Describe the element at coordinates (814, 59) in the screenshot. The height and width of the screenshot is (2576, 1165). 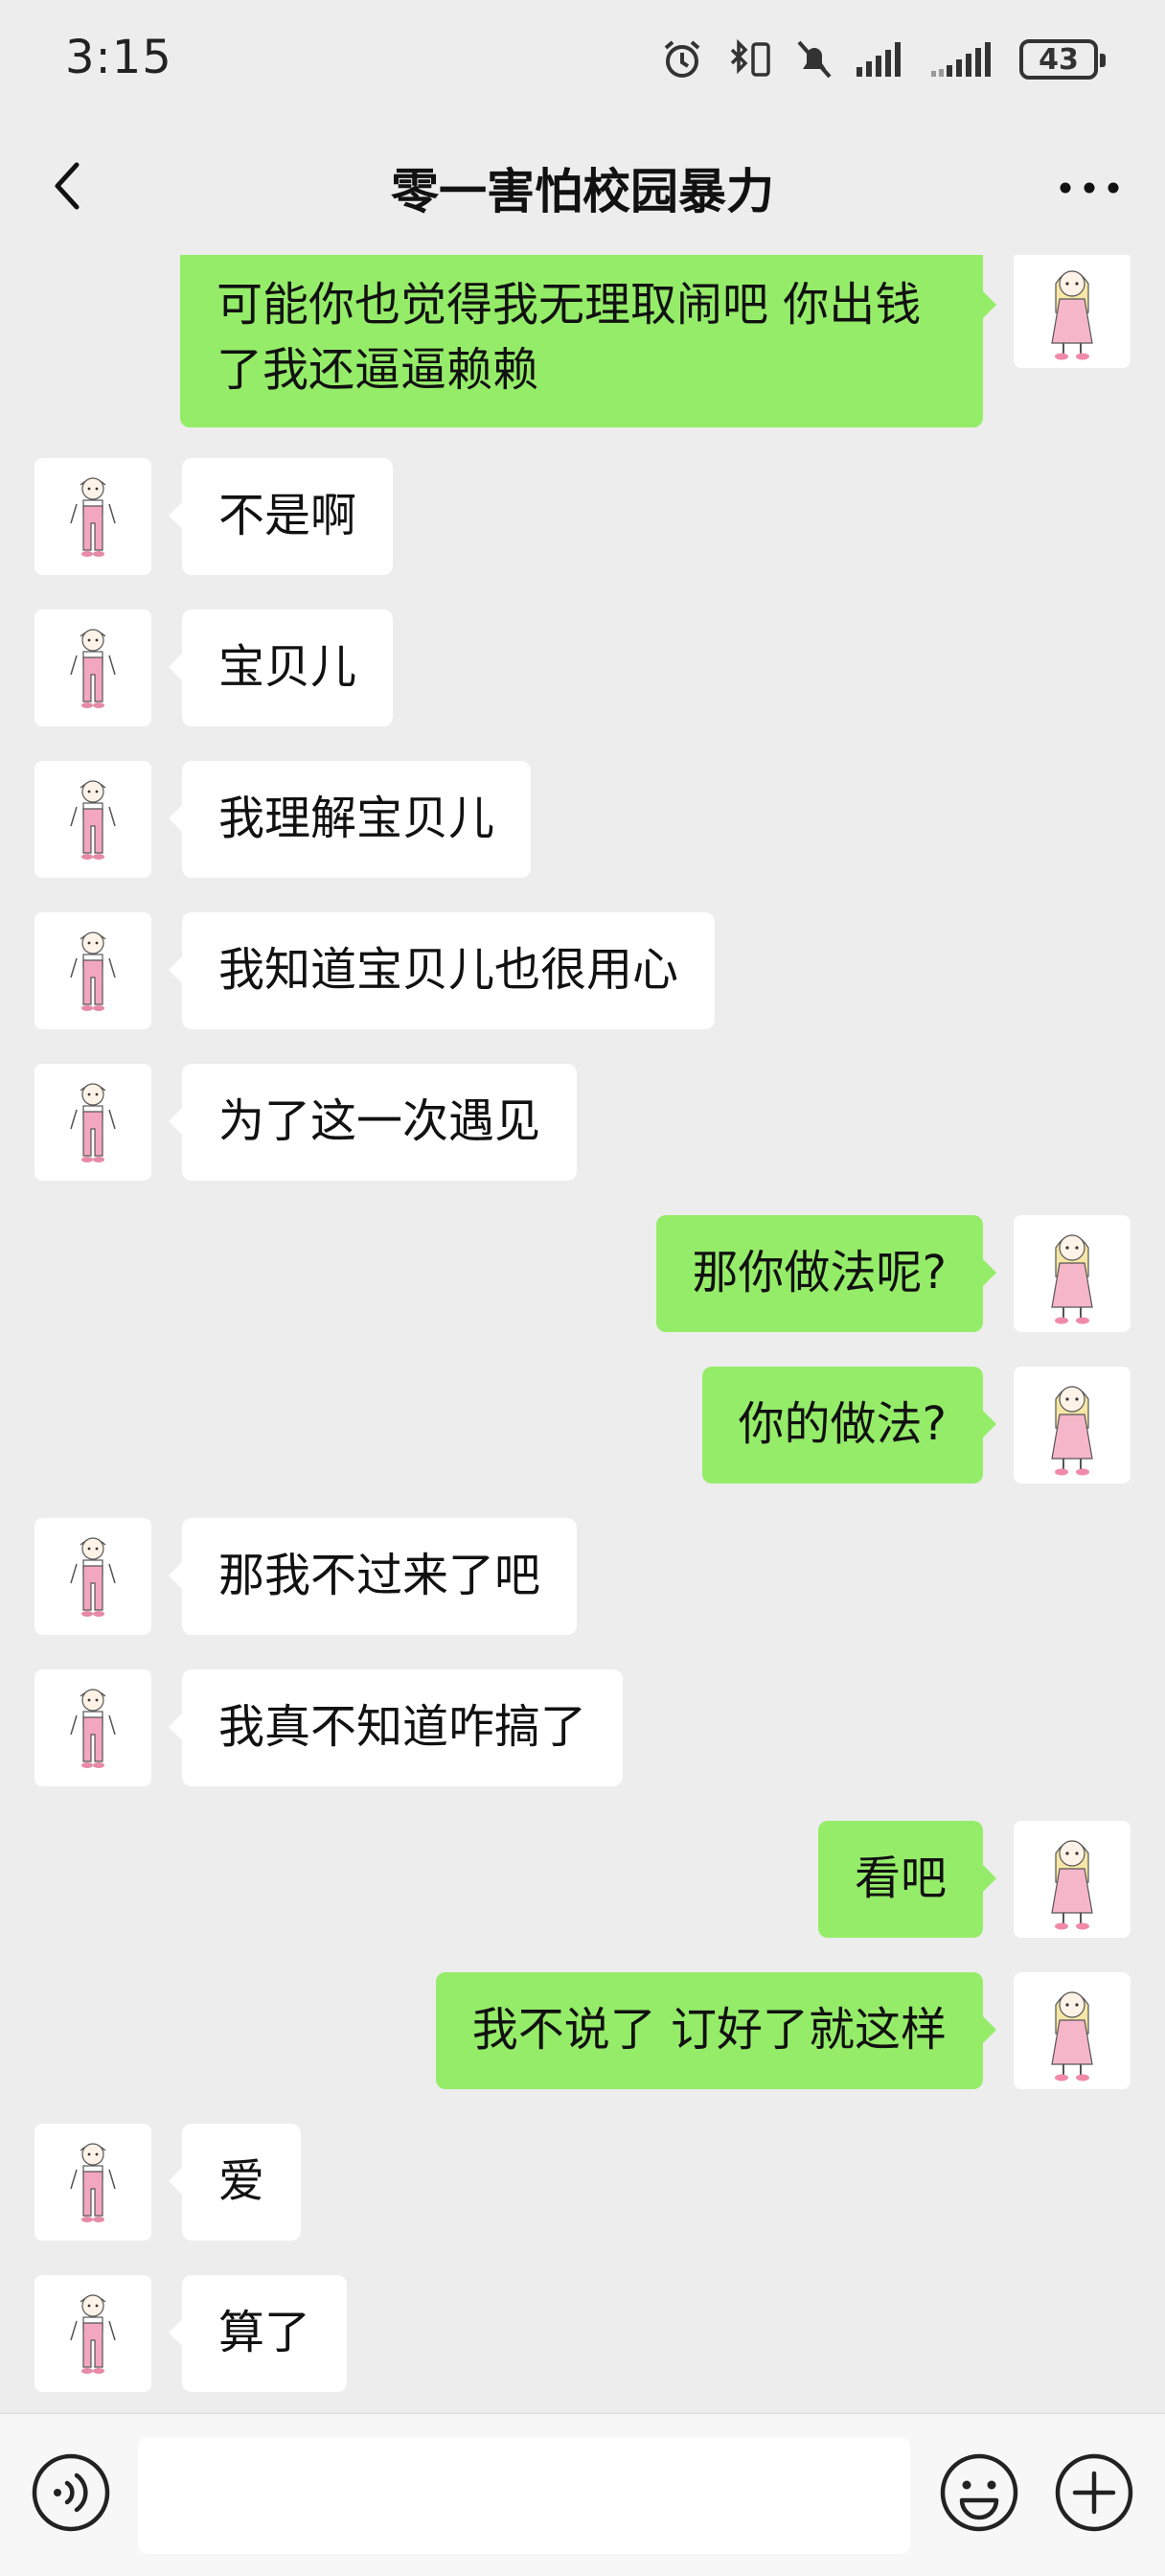
I see `mute-bell-icon` at that location.